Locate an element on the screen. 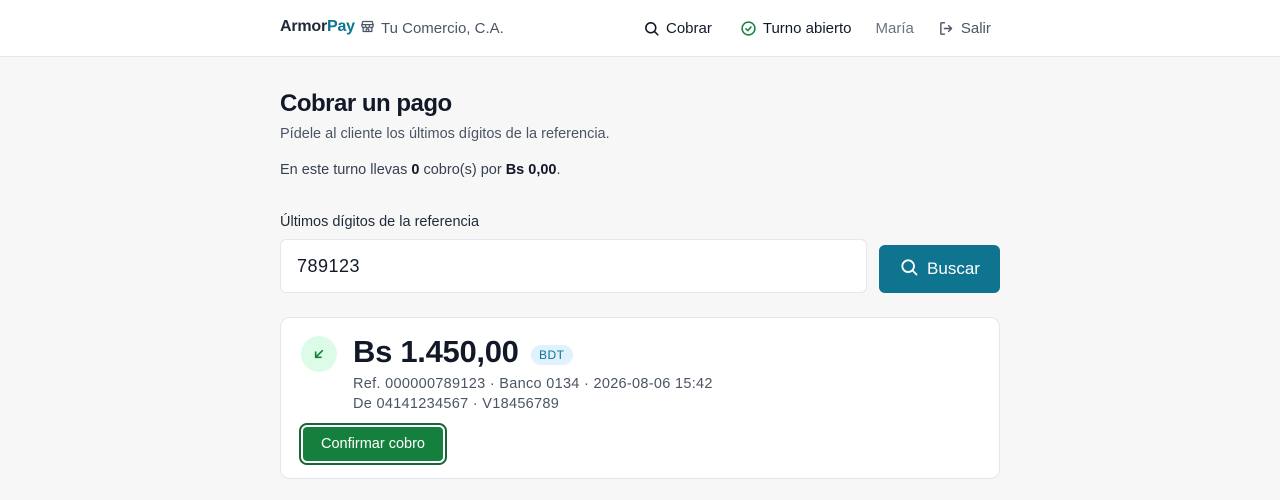 The image size is (1280, 500). arrow-down-left-icon is located at coordinates (319, 354).